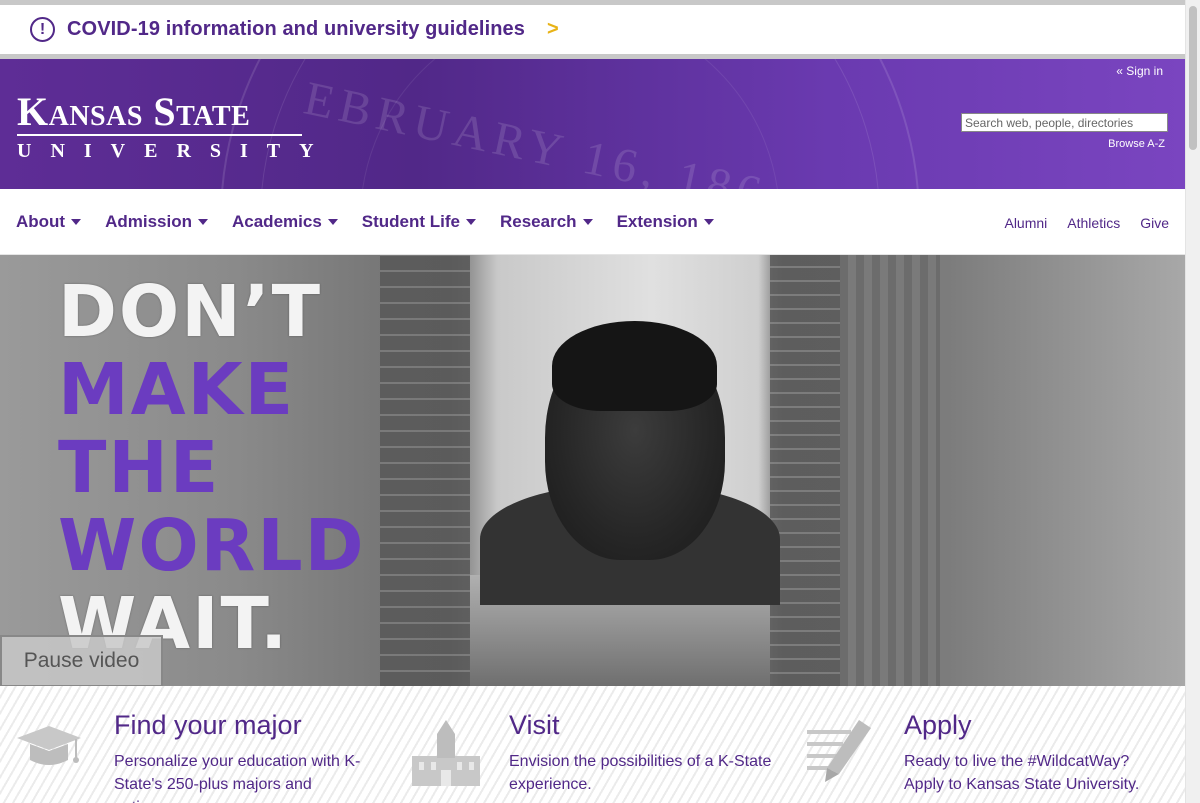  What do you see at coordinates (1139, 71) in the screenshot?
I see `sign-in-link: « Sign in` at bounding box center [1139, 71].